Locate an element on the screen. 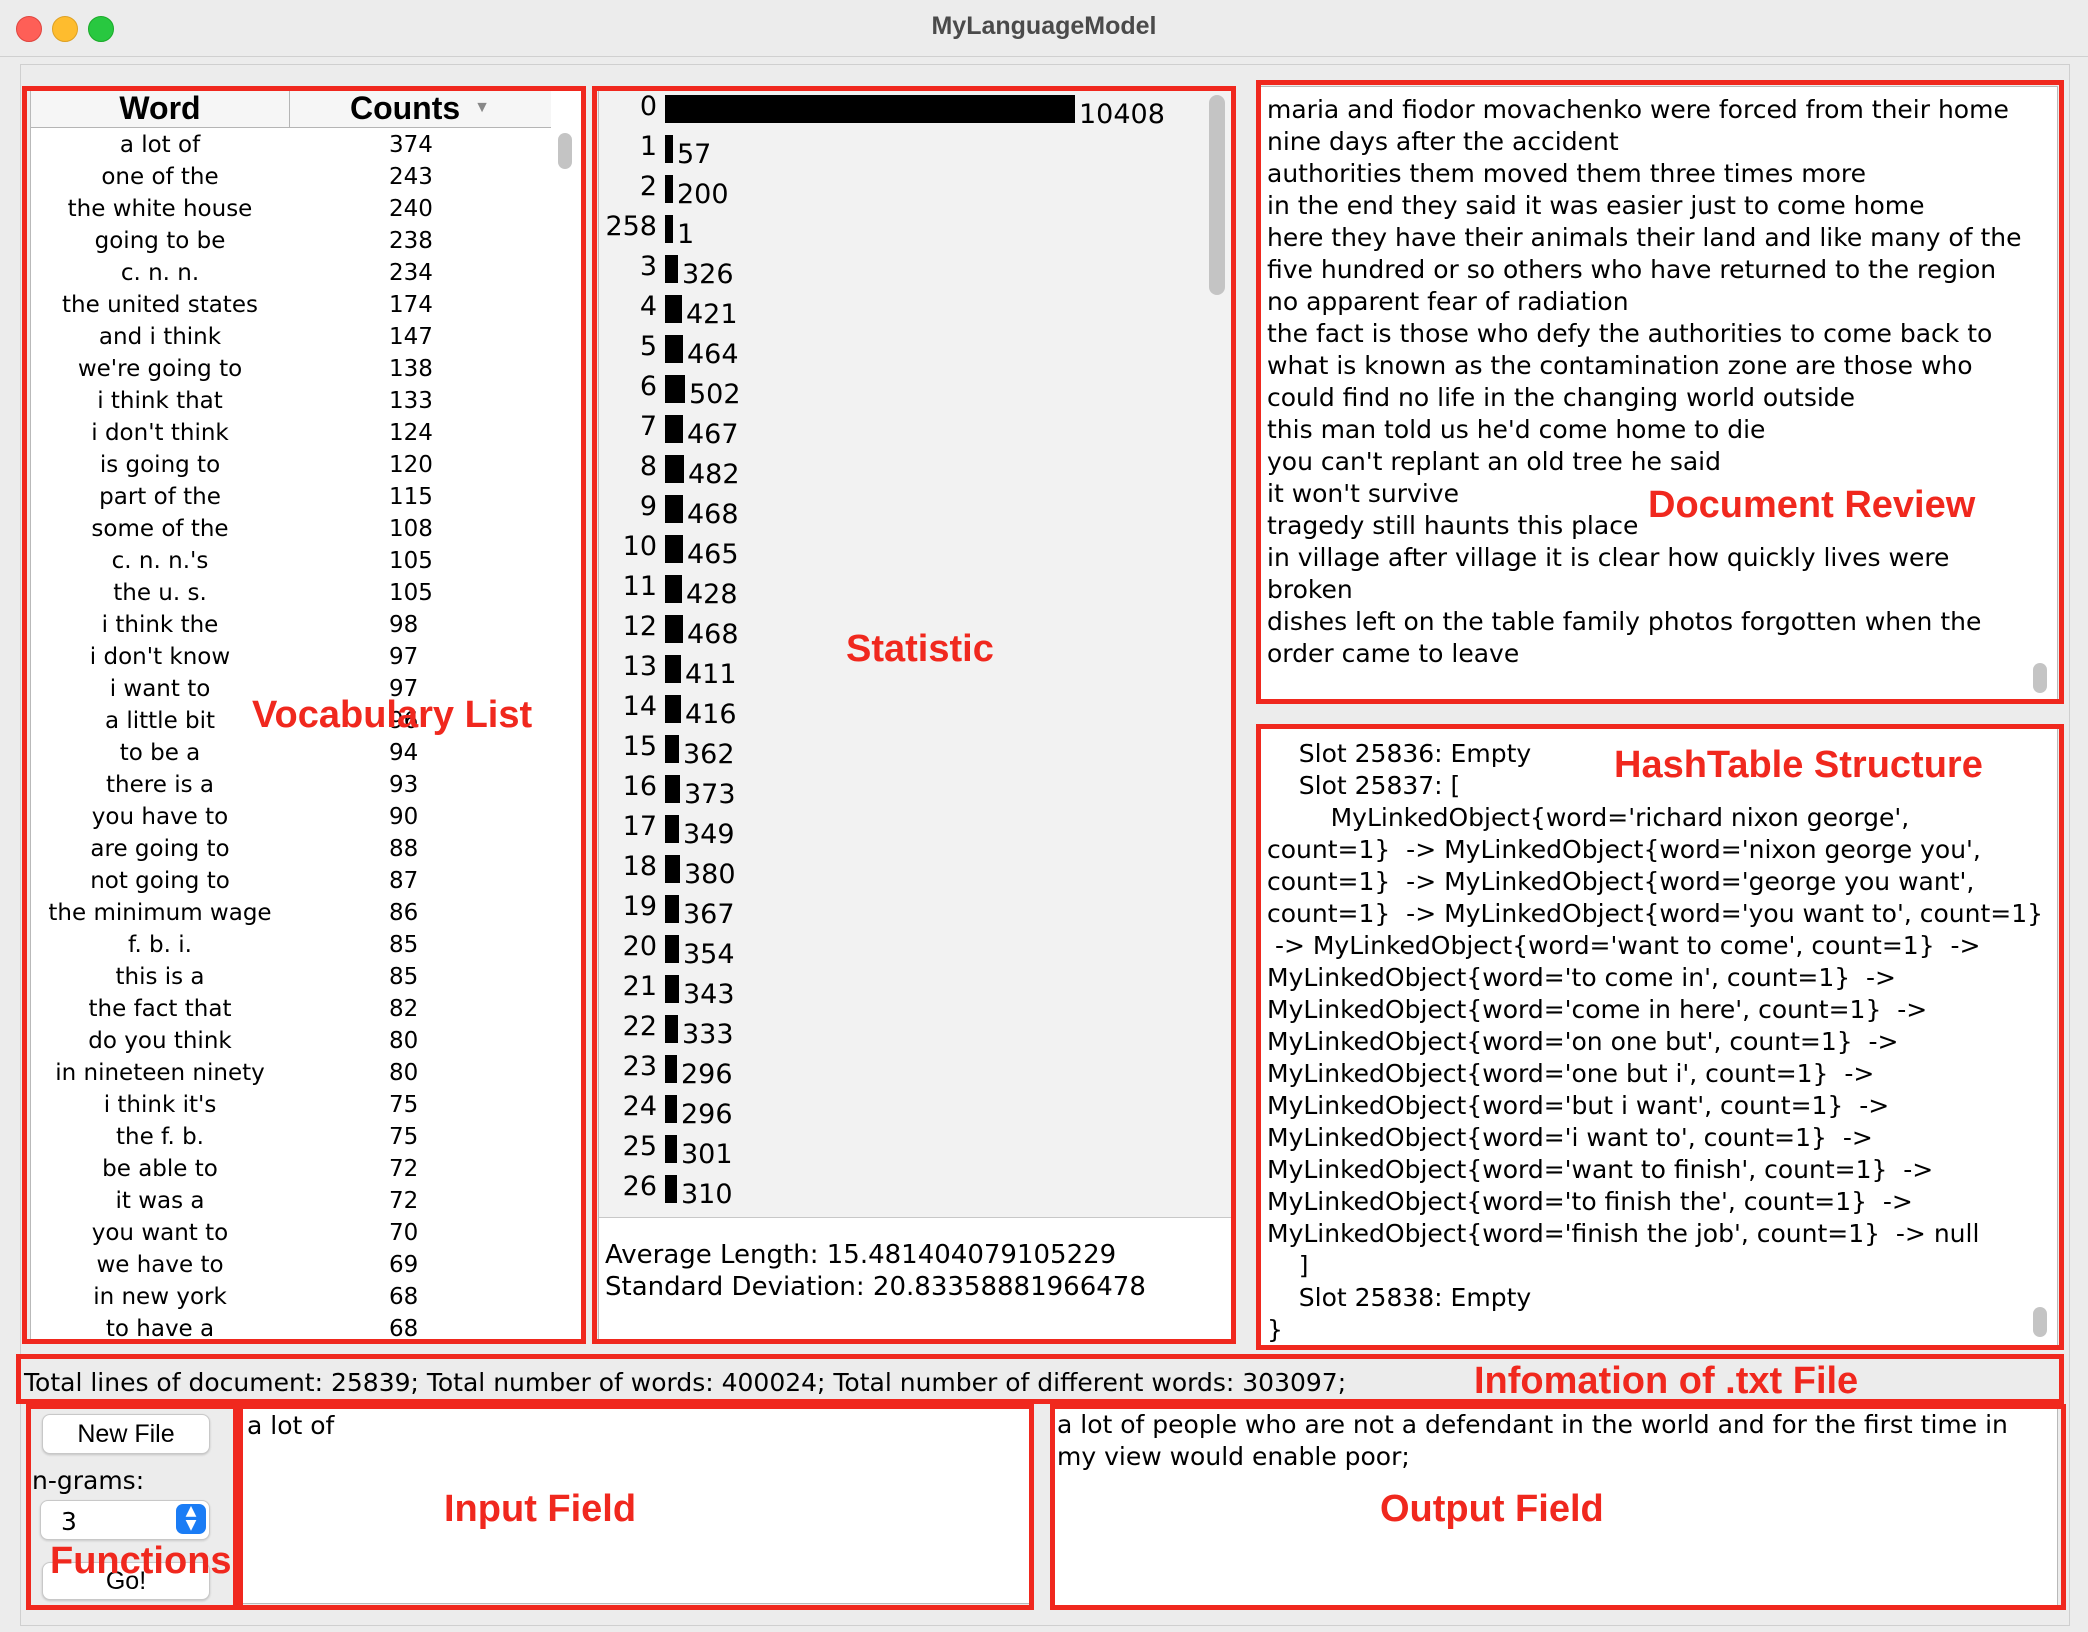  count-label: 296 is located at coordinates (707, 1074).